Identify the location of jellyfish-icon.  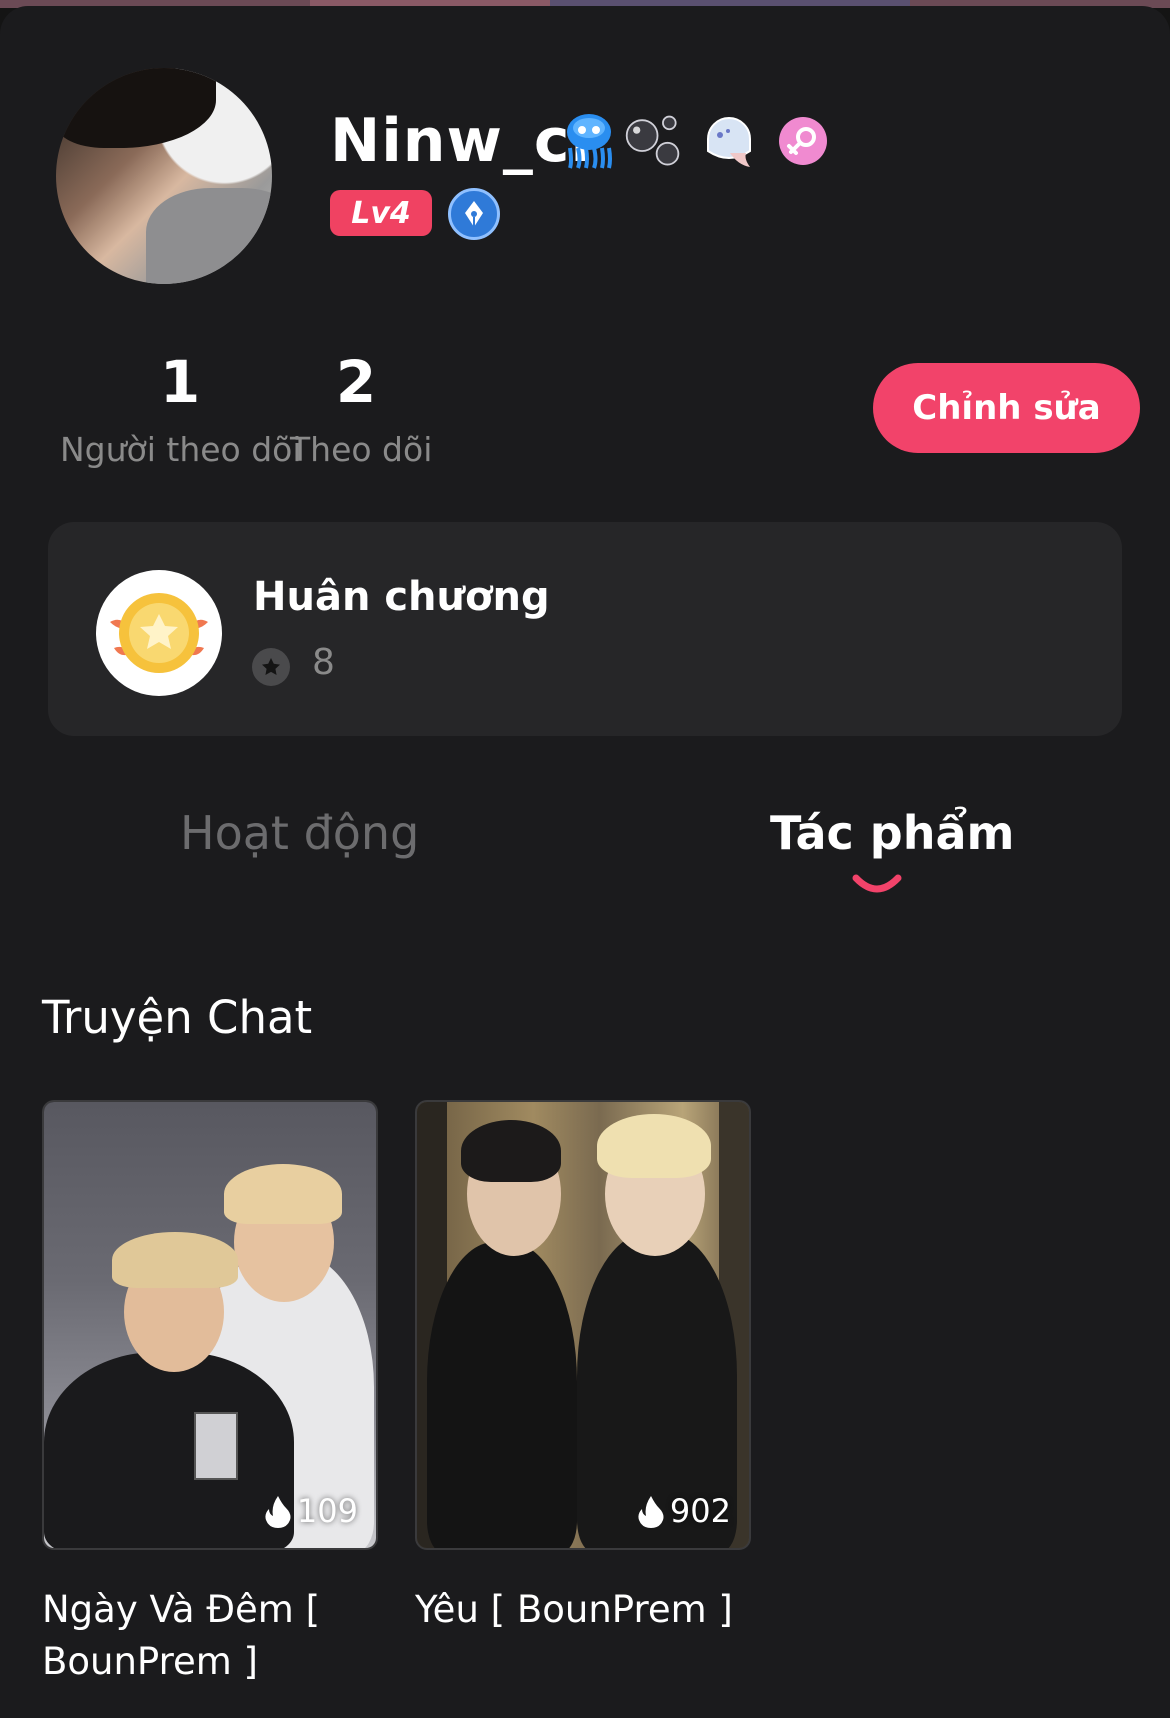
(589, 141).